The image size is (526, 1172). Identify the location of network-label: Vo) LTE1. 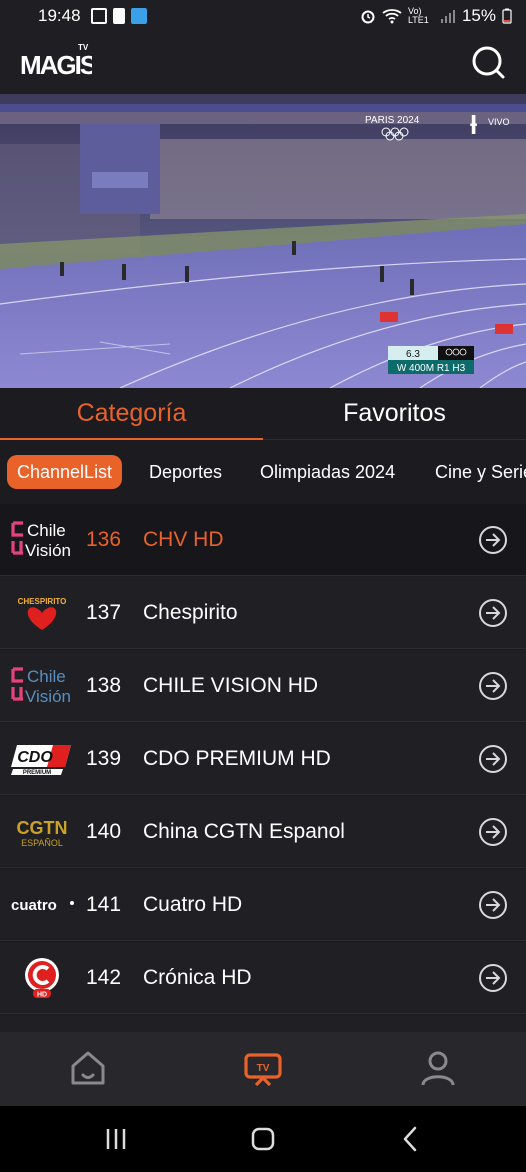
(418, 15).